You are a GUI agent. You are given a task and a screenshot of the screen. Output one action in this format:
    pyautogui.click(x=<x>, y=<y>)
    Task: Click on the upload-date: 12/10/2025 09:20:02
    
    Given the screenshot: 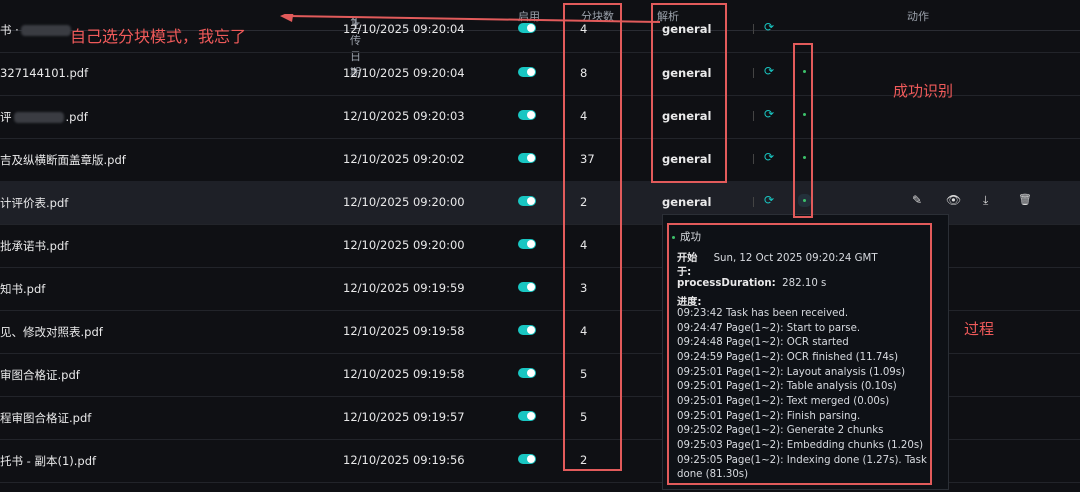 What is the action you would take?
    pyautogui.click(x=404, y=159)
    